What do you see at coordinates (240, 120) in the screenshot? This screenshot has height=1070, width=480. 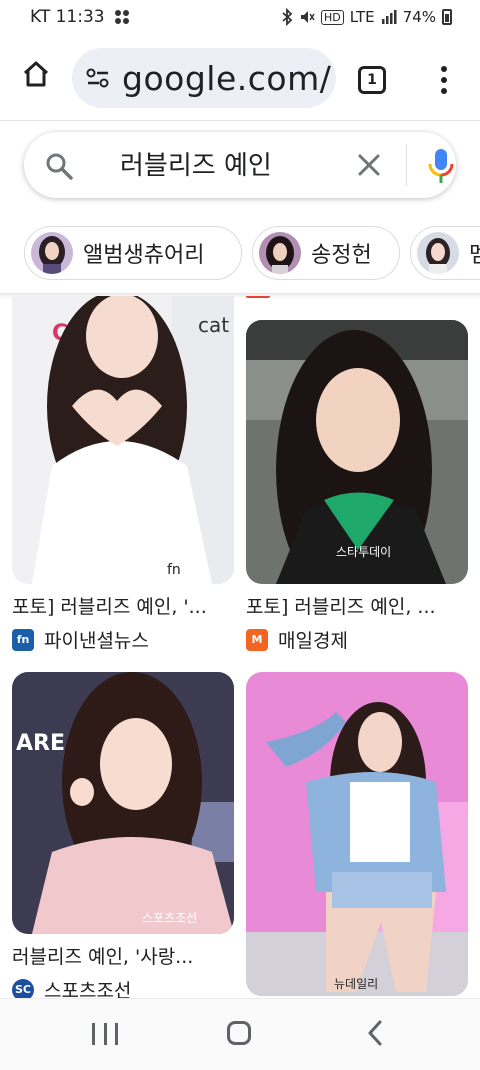 I see `toolbar-divider` at bounding box center [240, 120].